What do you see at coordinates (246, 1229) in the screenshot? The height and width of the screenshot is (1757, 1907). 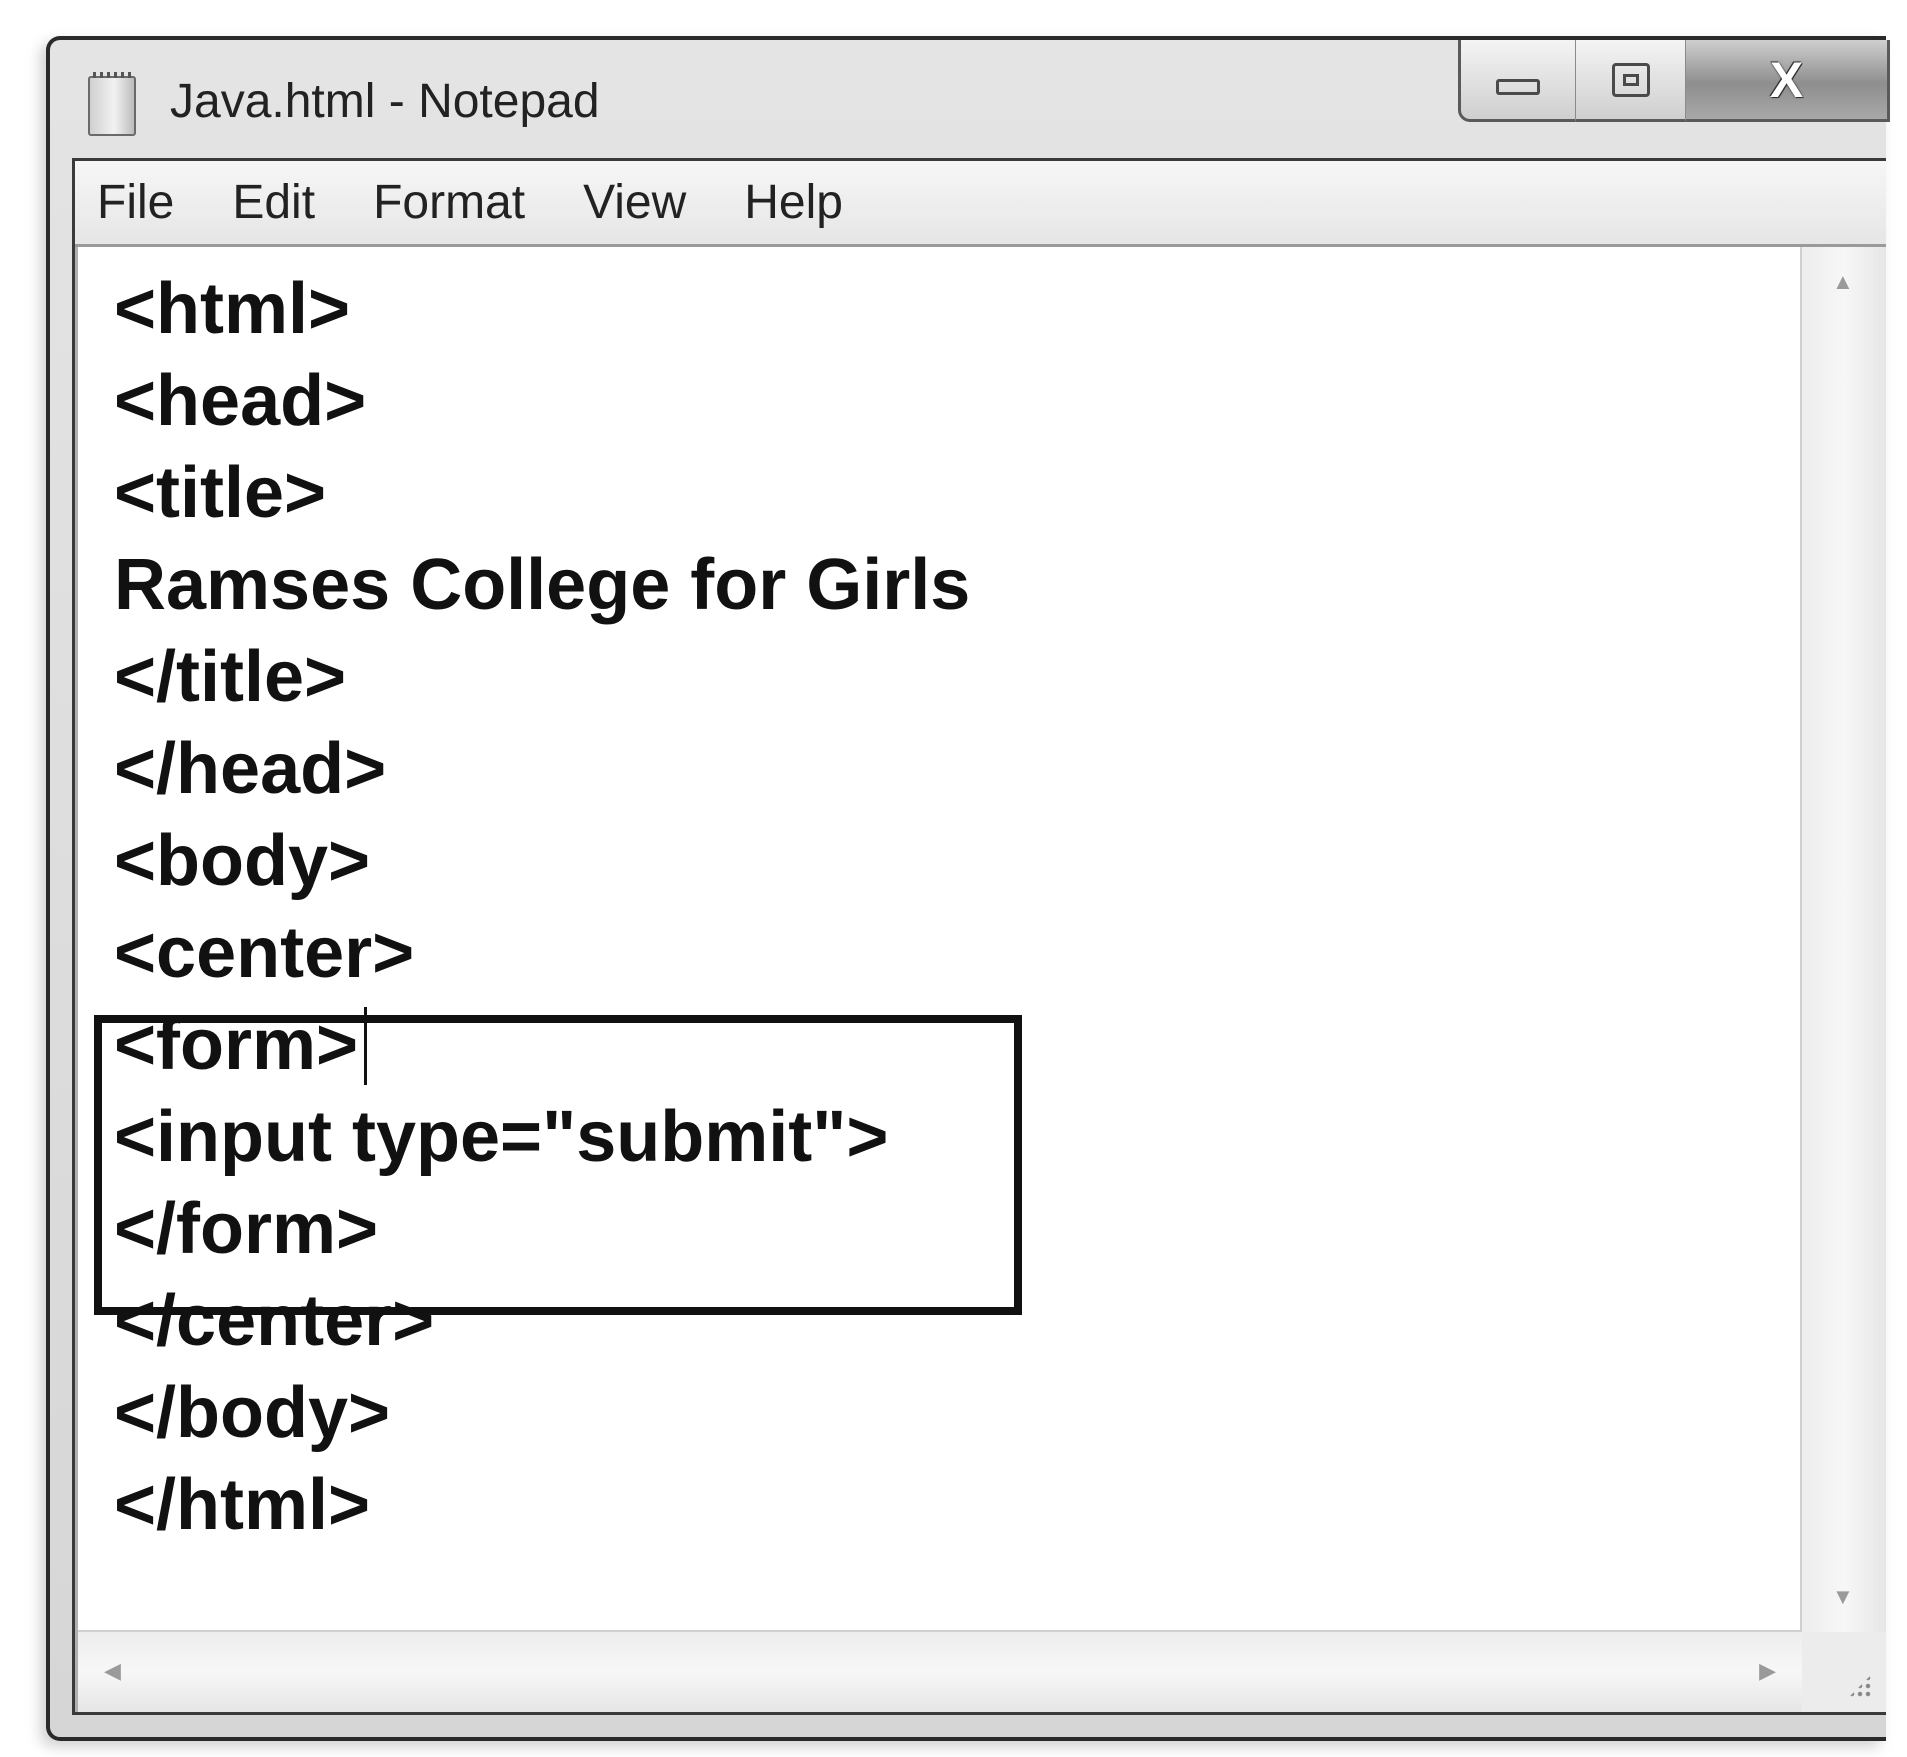 I see `code-line: </form>` at bounding box center [246, 1229].